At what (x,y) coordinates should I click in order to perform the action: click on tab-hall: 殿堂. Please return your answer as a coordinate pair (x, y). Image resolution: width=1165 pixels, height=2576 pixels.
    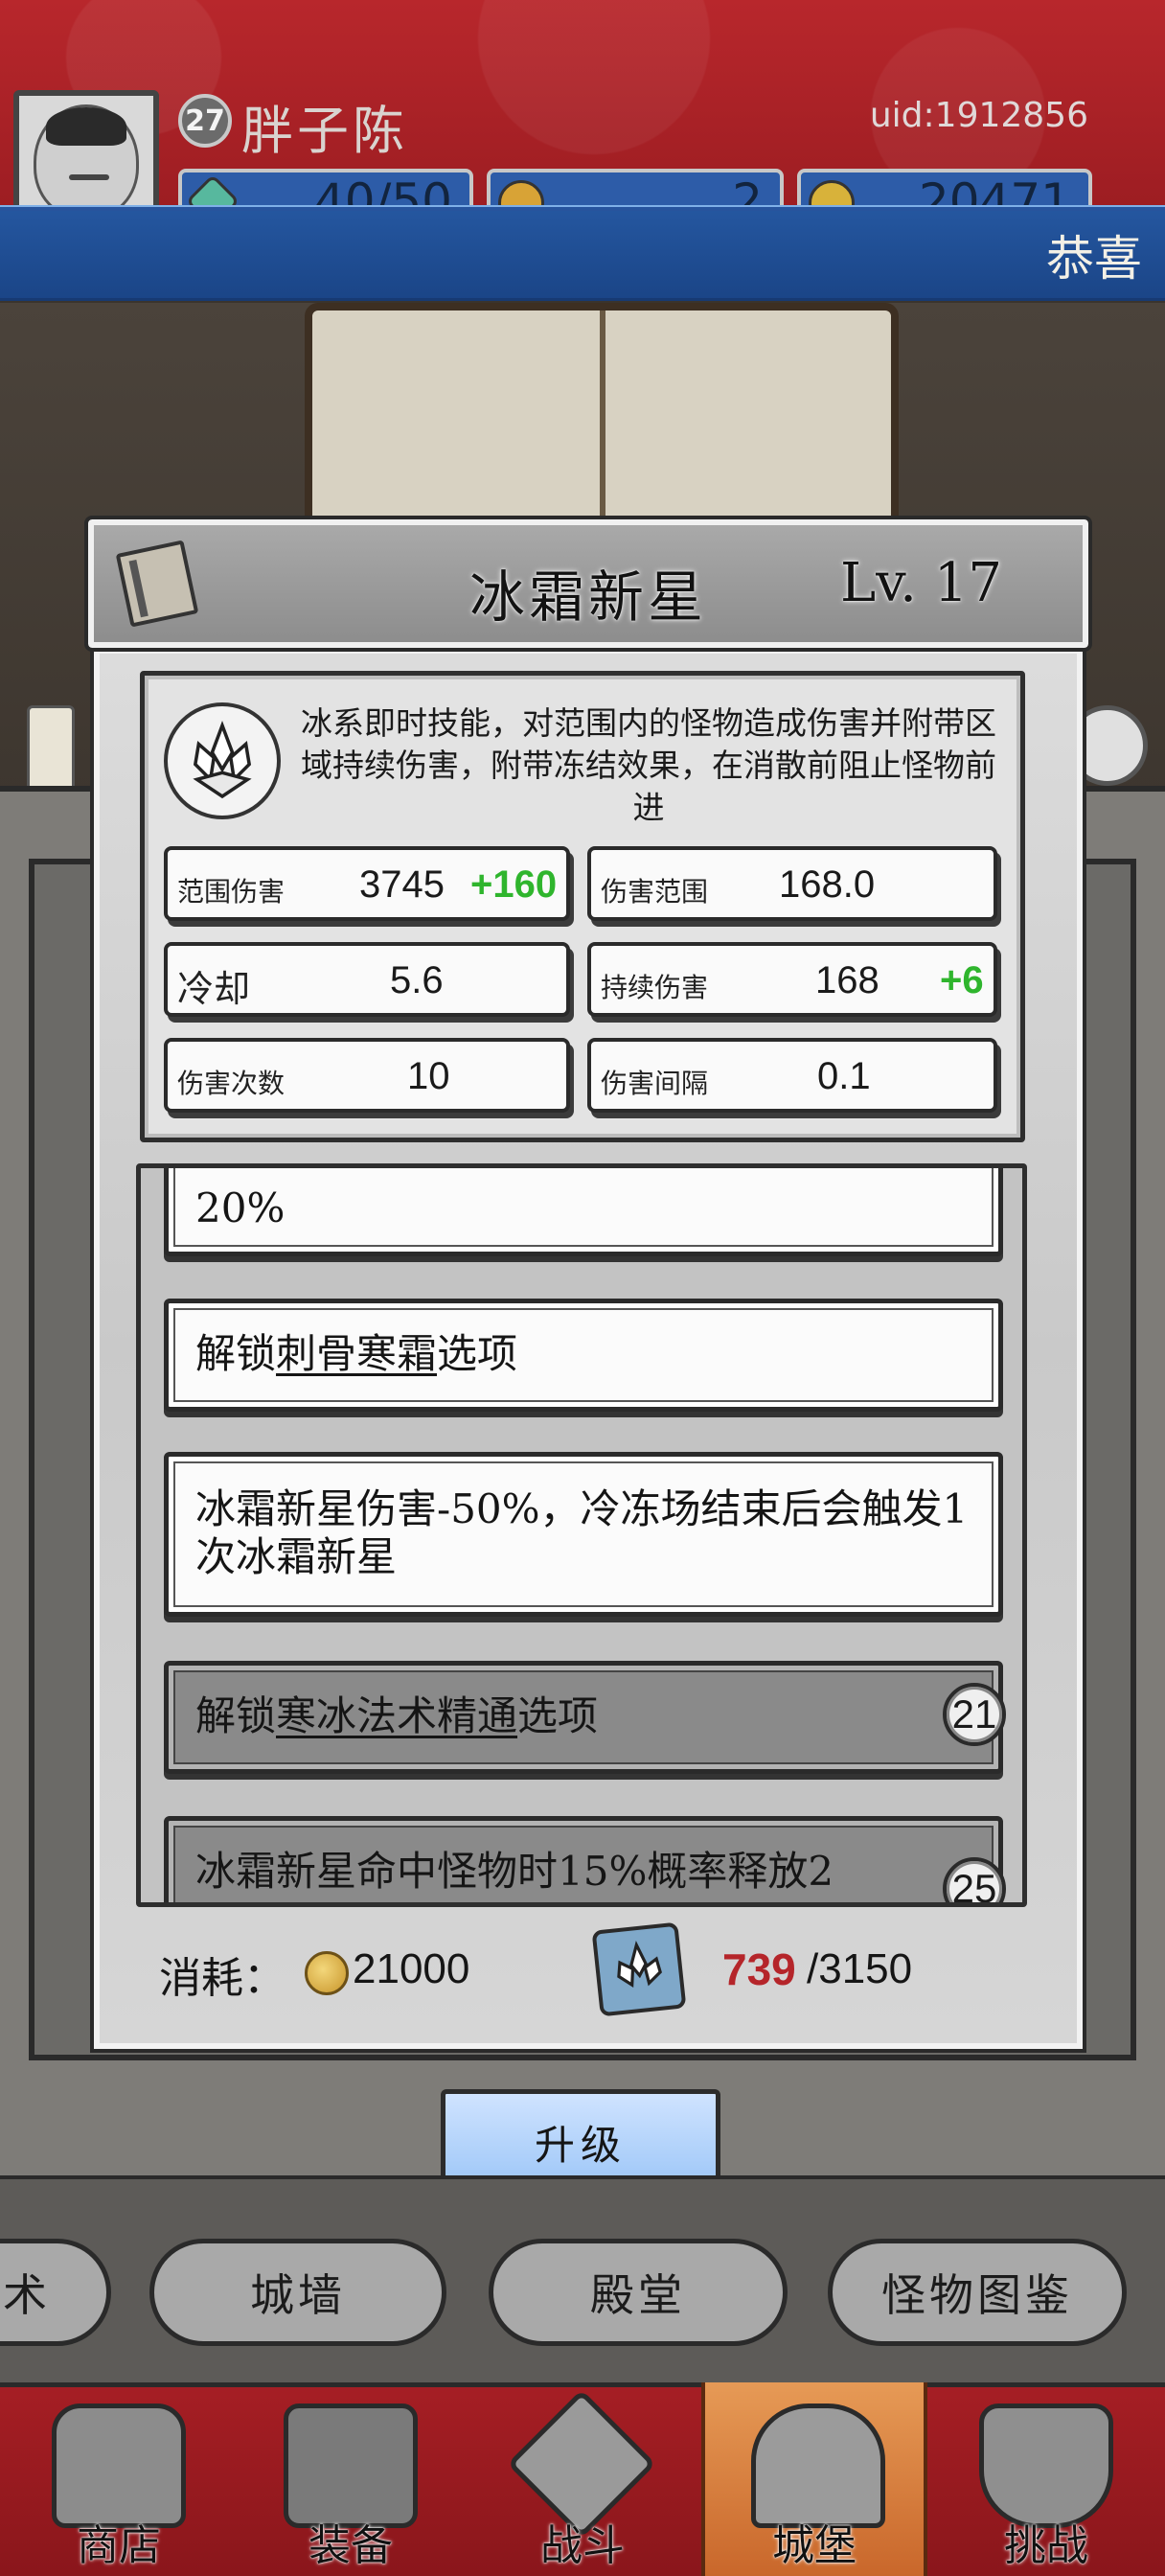
    Looking at the image, I should click on (638, 2292).